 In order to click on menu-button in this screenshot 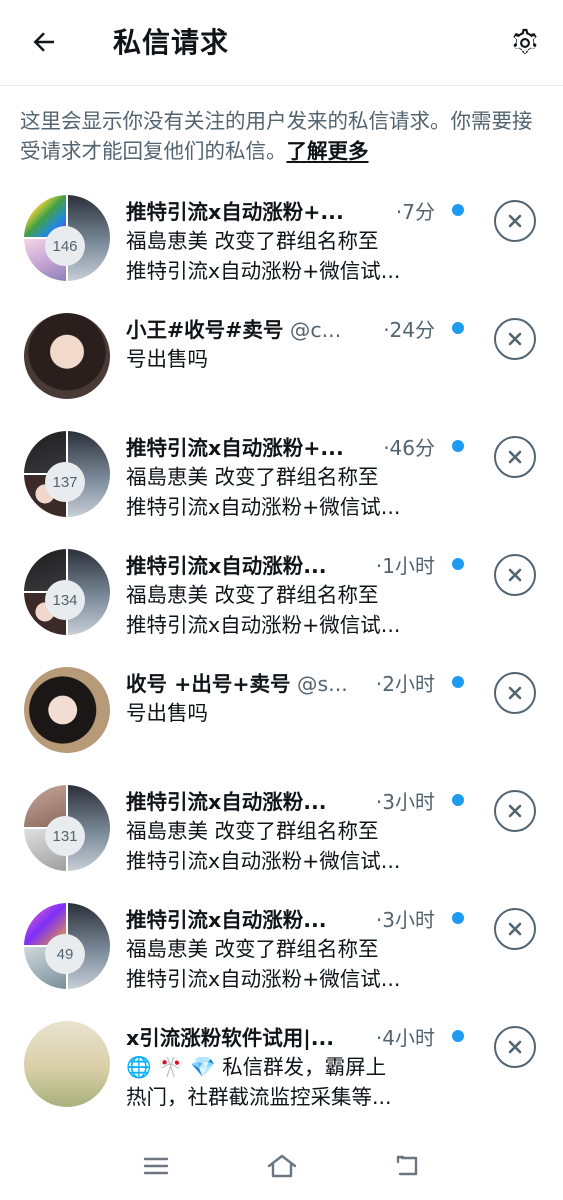, I will do `click(156, 1166)`.